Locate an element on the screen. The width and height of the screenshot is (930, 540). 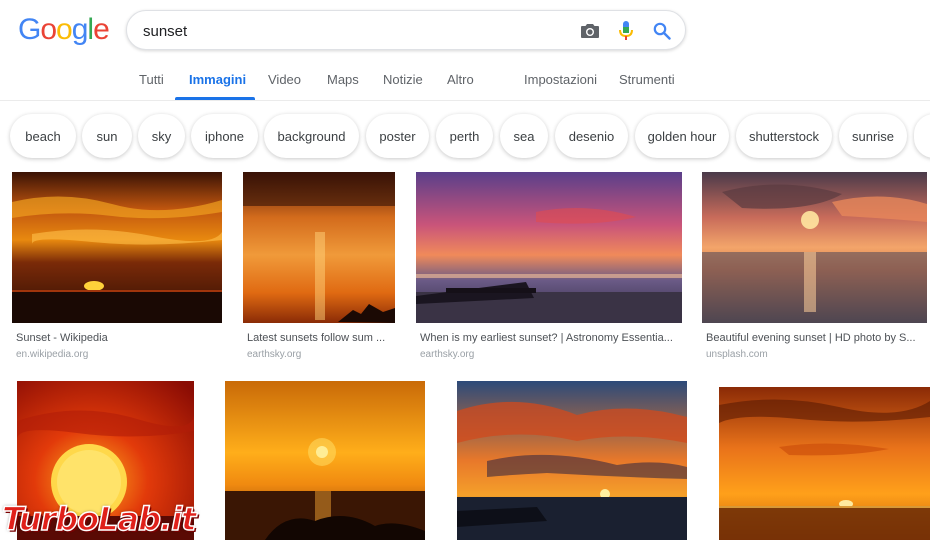
chip-beach: beach is located at coordinates (43, 136).